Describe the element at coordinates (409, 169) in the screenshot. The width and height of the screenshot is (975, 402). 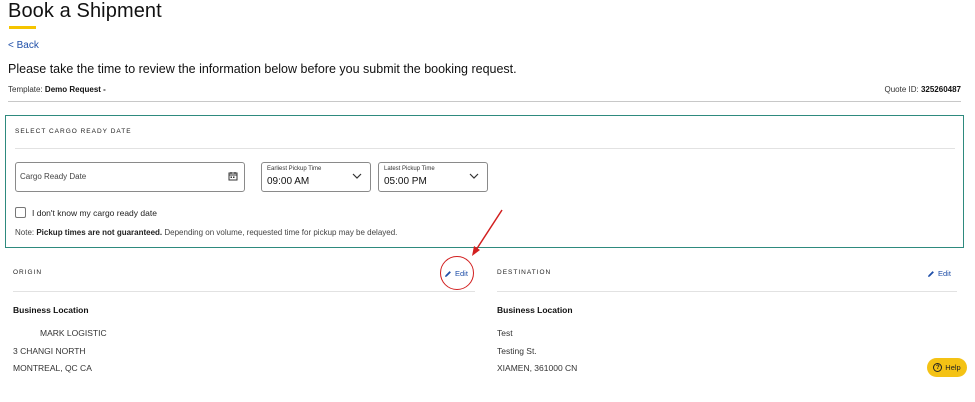
I see `latest-pickup-label: Latest Pickup Time` at that location.